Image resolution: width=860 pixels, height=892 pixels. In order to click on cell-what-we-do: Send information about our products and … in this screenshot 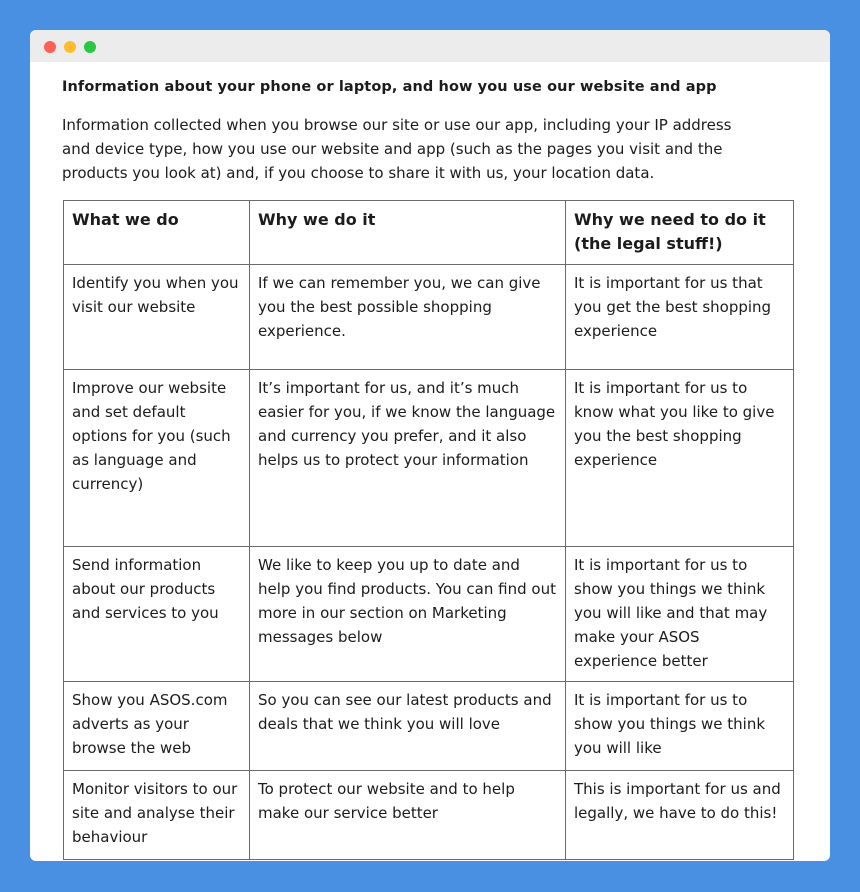, I will do `click(156, 614)`.